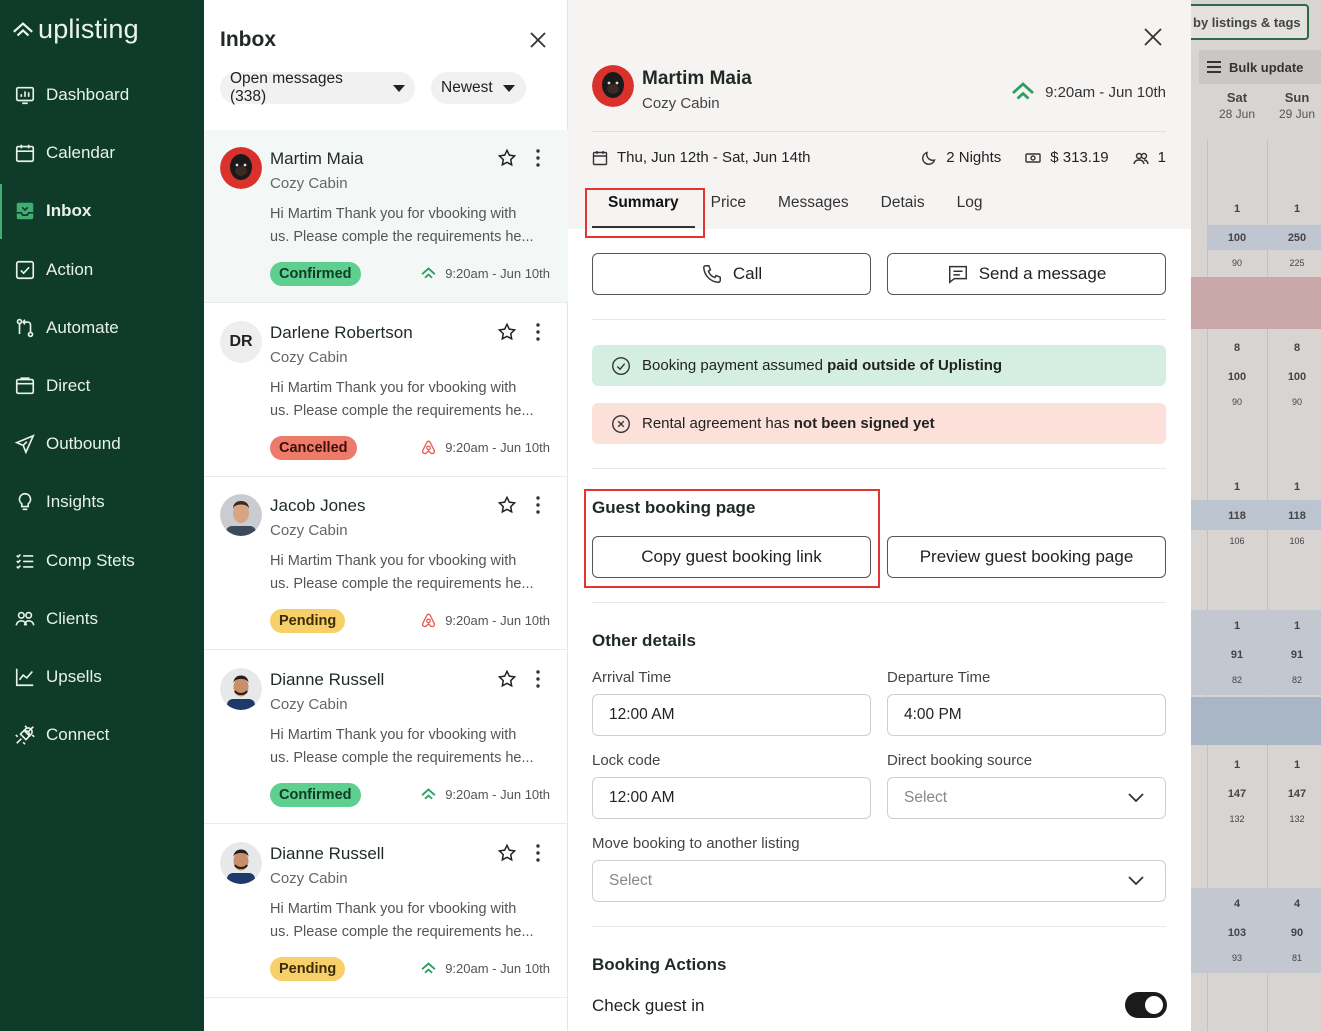 Image resolution: width=1321 pixels, height=1031 pixels. I want to click on cal-value: 91, so click(1237, 655).